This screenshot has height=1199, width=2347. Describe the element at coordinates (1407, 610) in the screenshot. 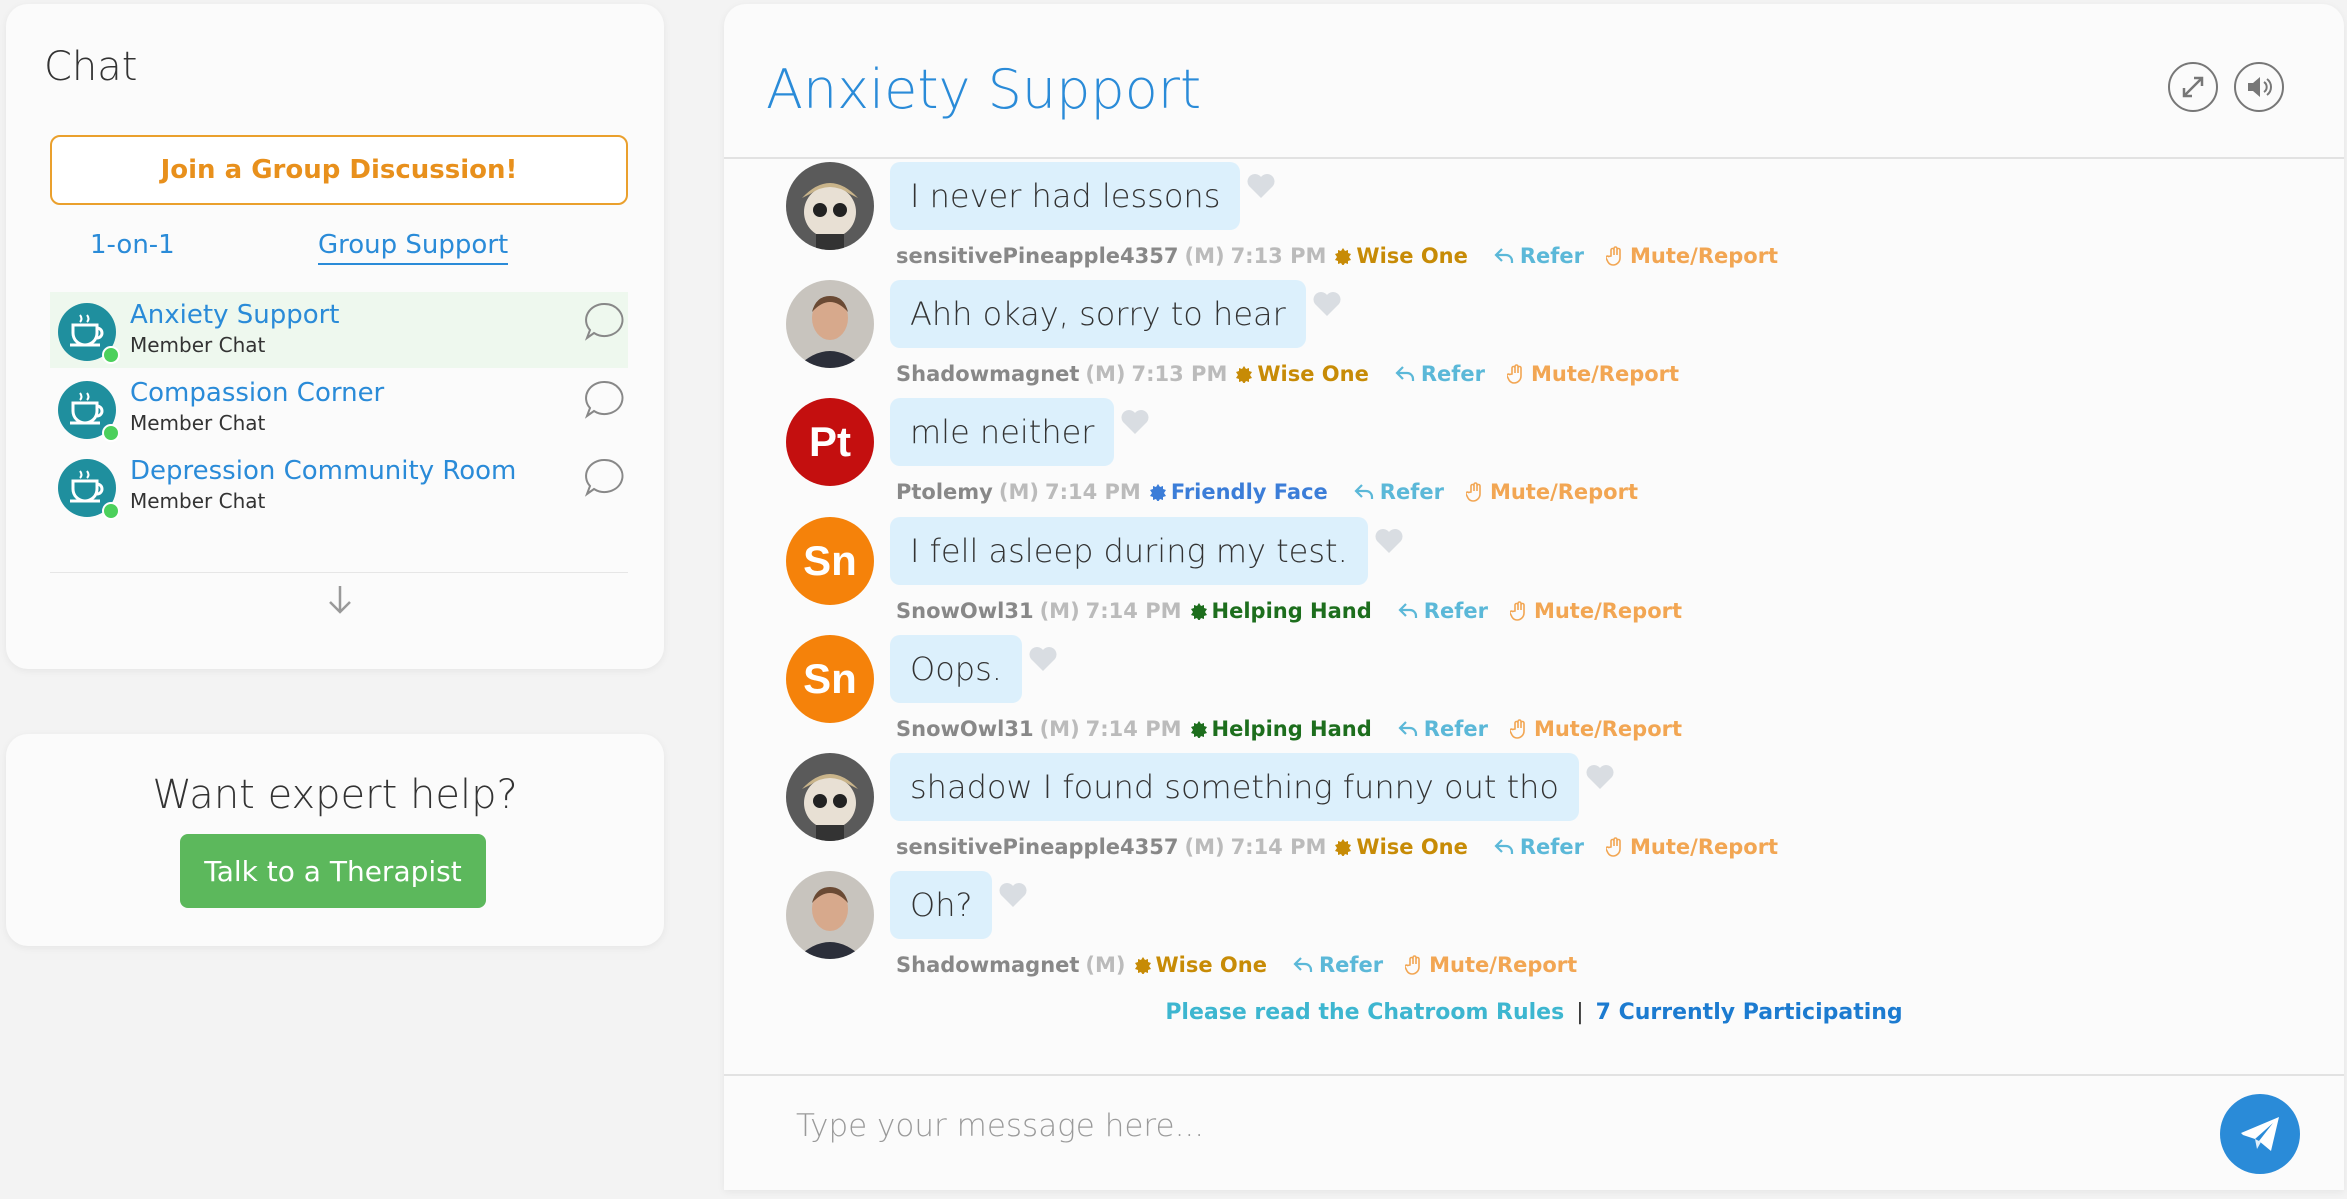

I see `reply-icon` at that location.